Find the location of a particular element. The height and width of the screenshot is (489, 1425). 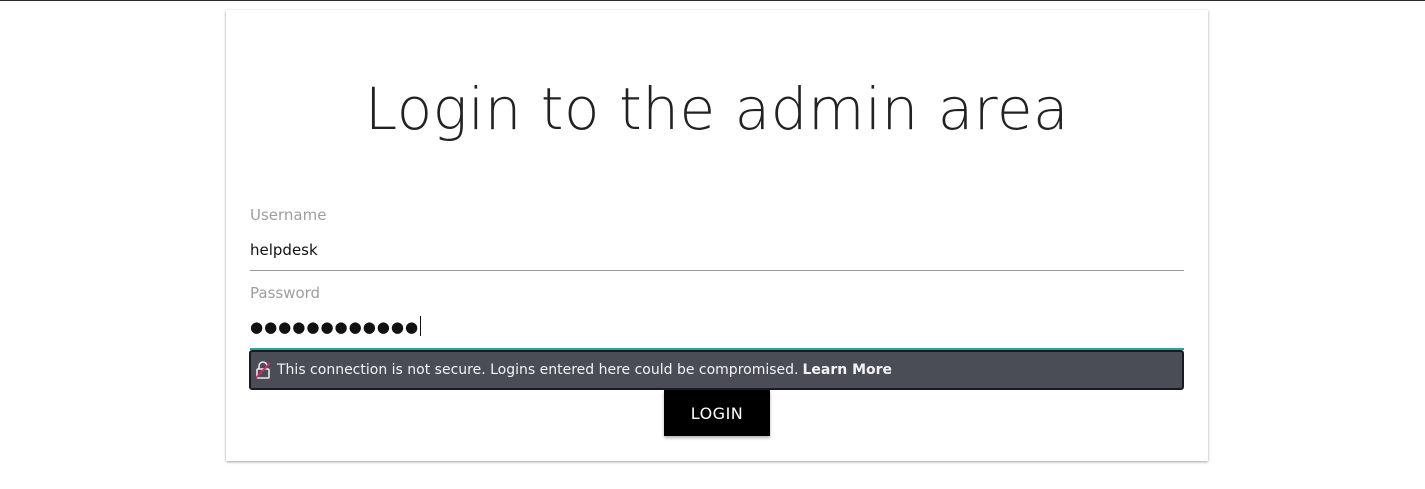

password-masked-value: ●●●●●●●●●●●● is located at coordinates (335, 327).